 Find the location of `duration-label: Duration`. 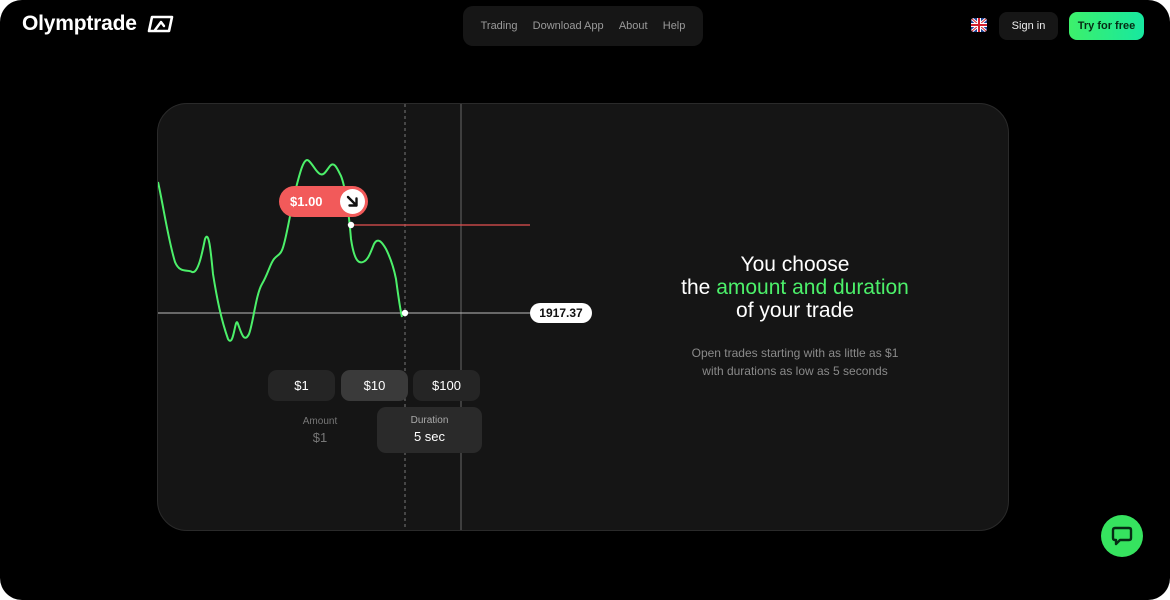

duration-label: Duration is located at coordinates (429, 420).